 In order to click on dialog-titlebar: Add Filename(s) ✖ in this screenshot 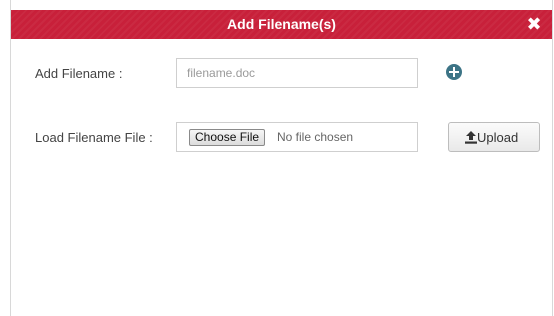, I will do `click(281, 24)`.